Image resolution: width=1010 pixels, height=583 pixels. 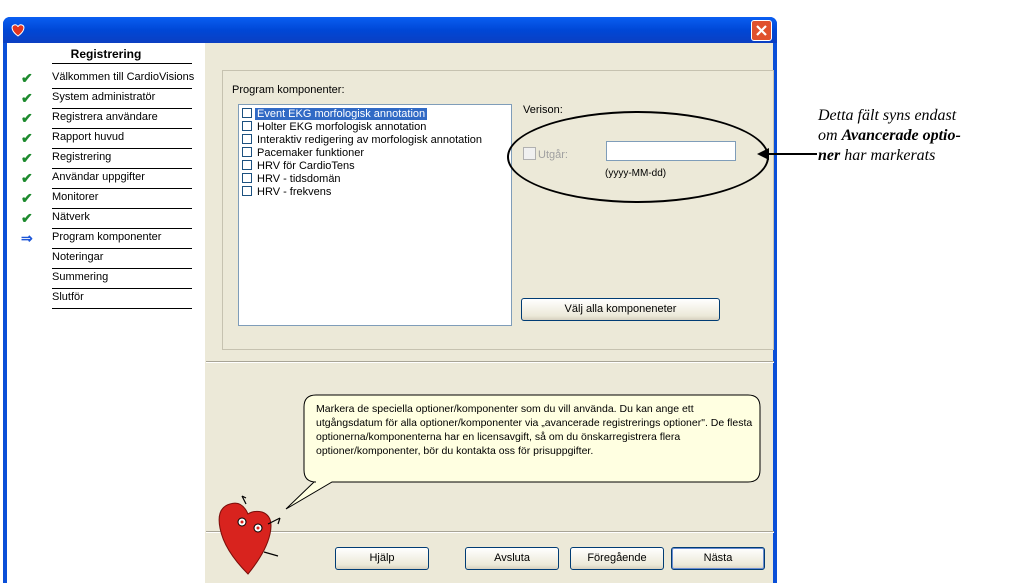 What do you see at coordinates (829, 155) in the screenshot?
I see `annotation-line-3-bold: ner` at bounding box center [829, 155].